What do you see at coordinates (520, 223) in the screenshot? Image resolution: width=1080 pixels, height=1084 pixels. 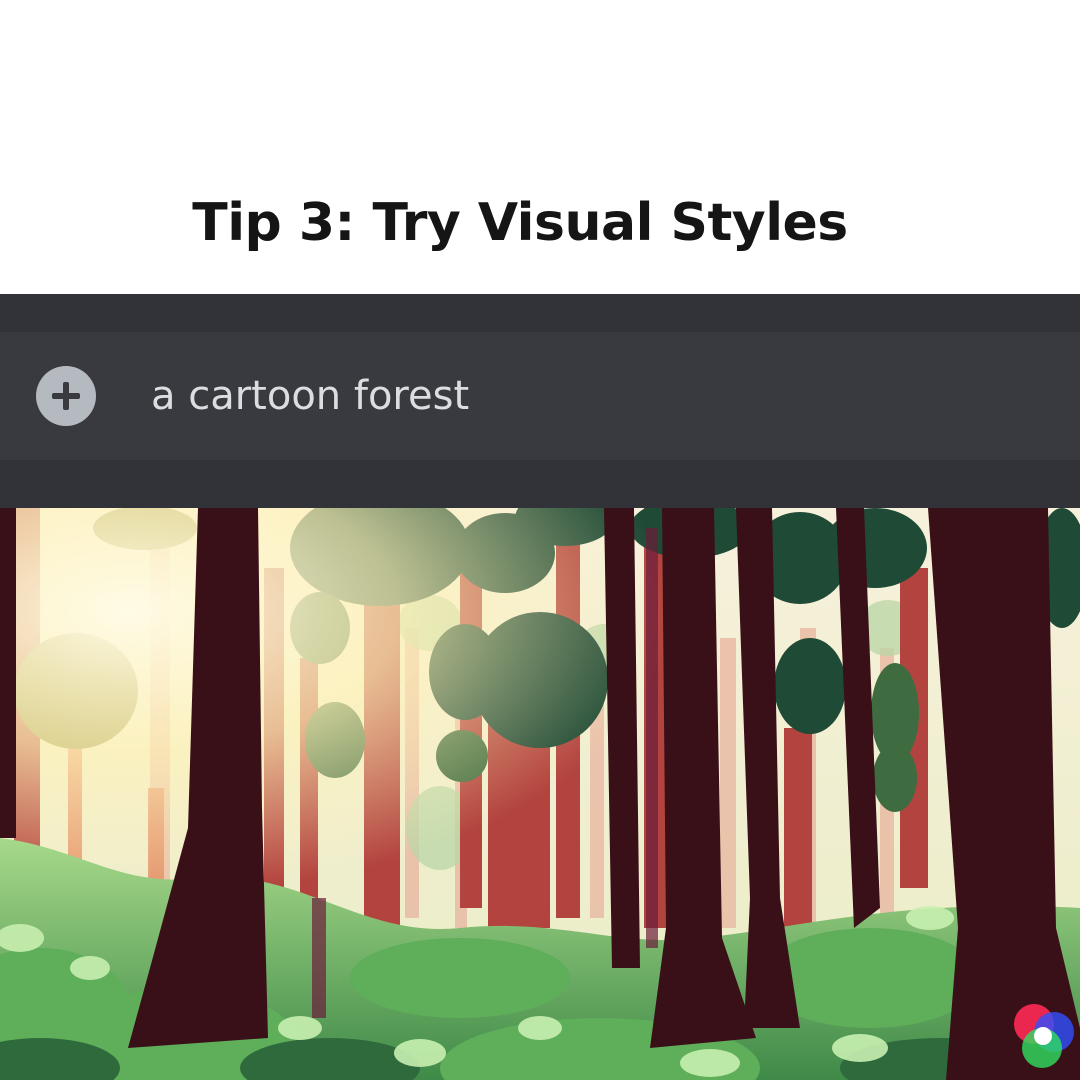 I see `page-title: Tip 3: Try Visual Styles` at bounding box center [520, 223].